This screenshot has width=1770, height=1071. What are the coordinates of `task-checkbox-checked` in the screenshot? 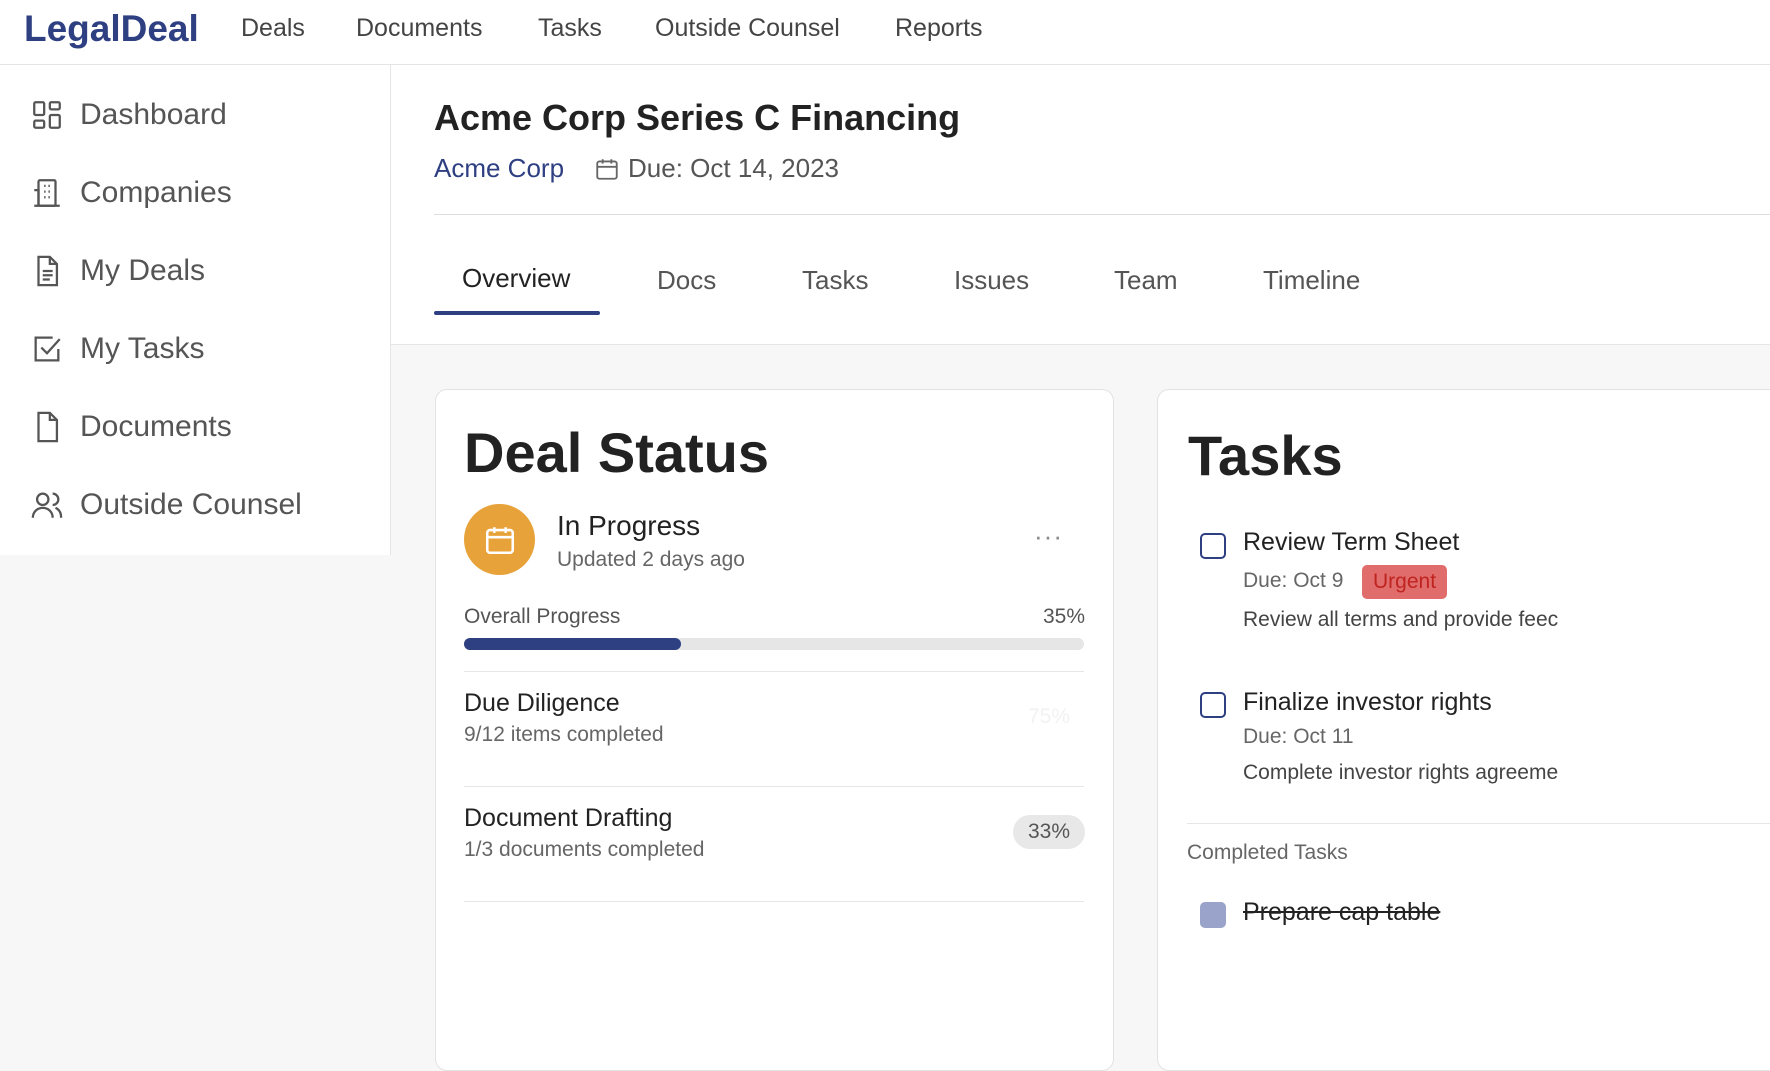 It's located at (1213, 915).